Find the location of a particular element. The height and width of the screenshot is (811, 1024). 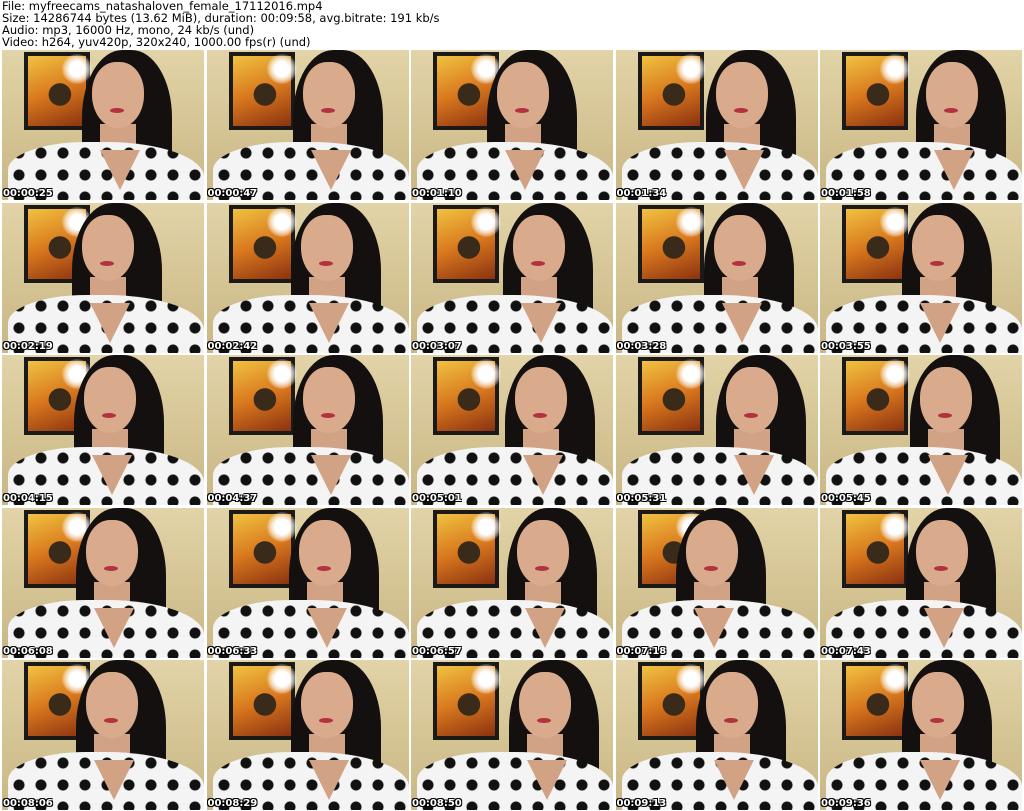

video-thumbnail: 00:05:45 is located at coordinates (921, 430).